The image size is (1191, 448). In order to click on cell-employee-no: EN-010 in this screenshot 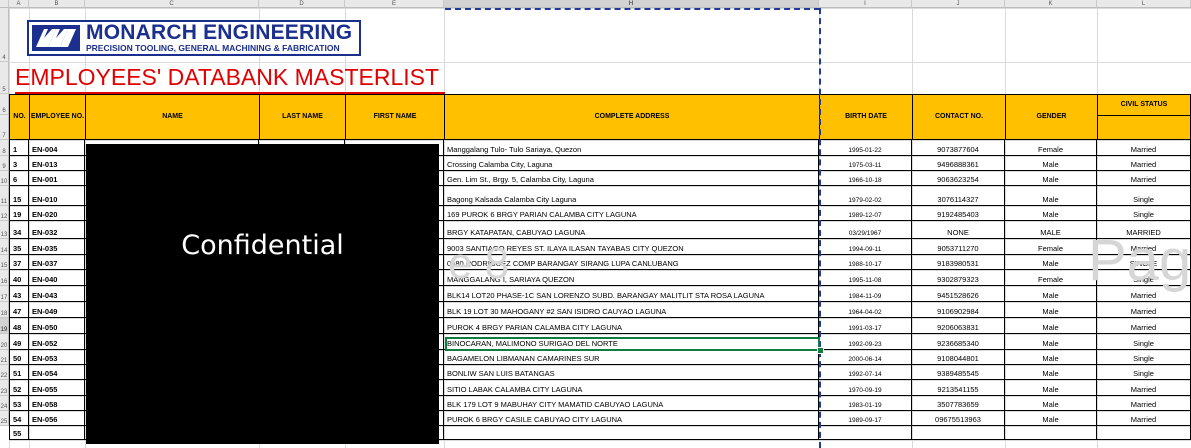, I will do `click(57, 196)`.